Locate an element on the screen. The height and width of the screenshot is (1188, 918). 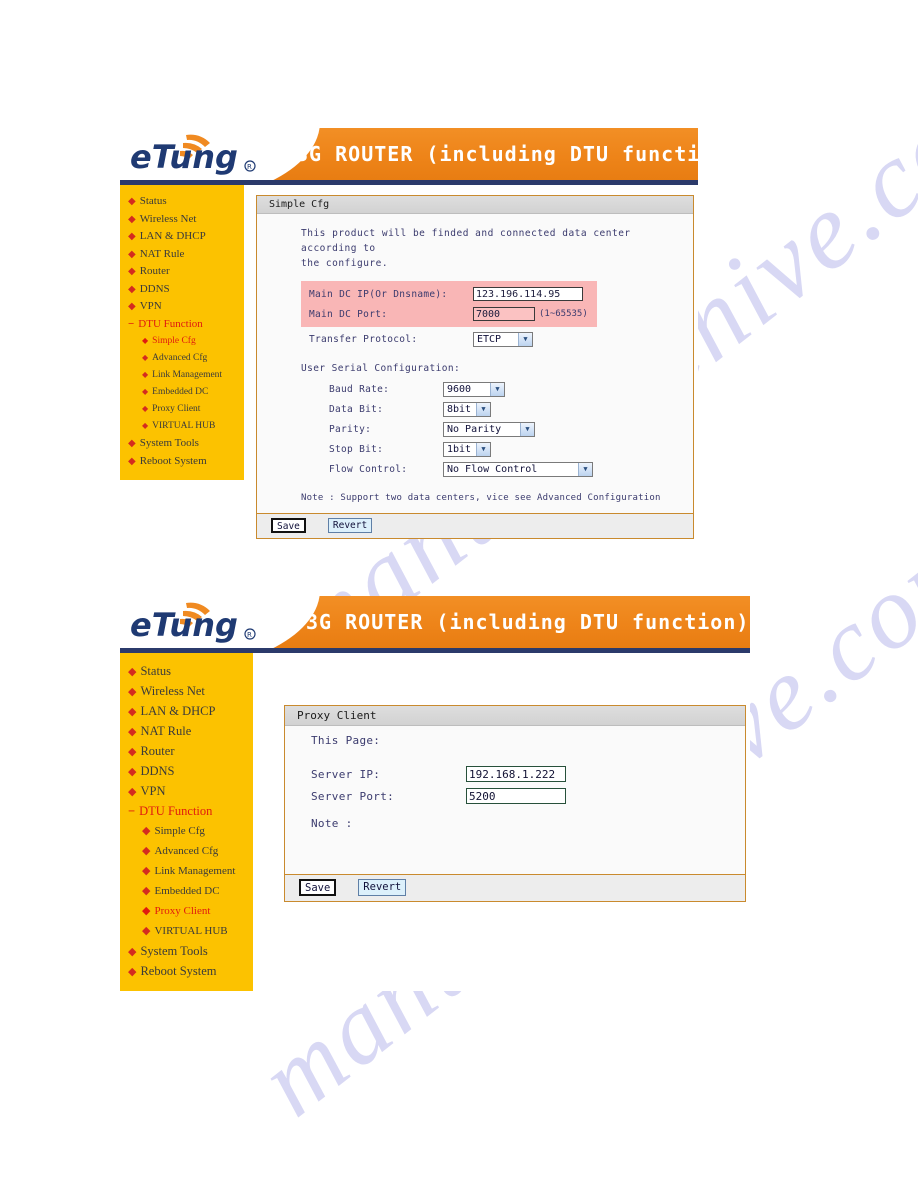
main-dc-ip-input: 123.196.114.95 is located at coordinates (528, 294).